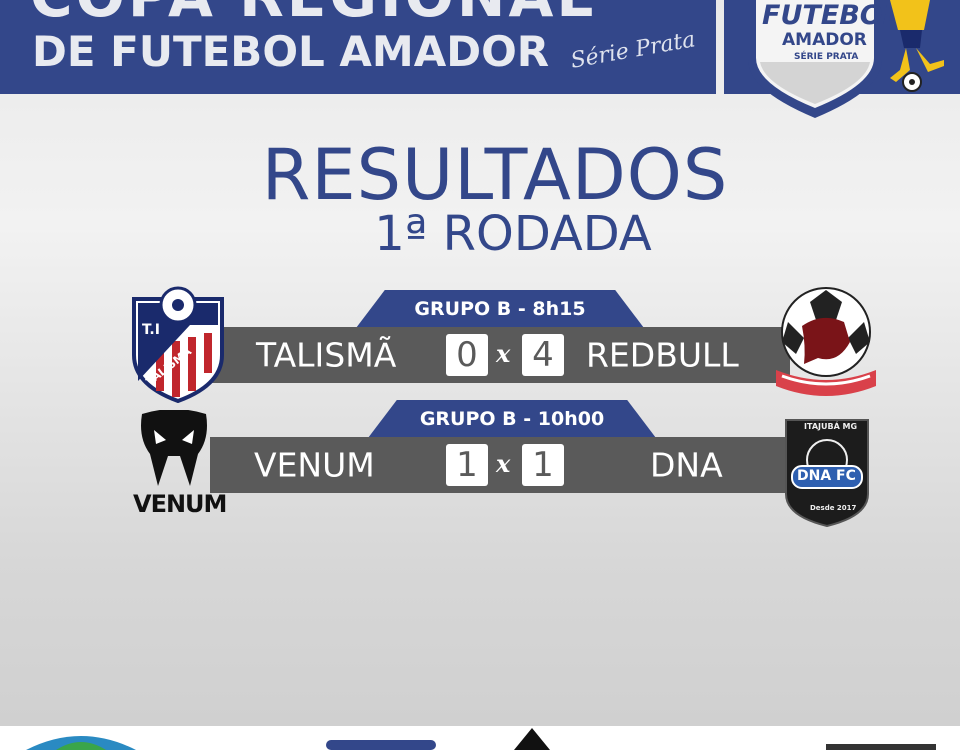 This screenshot has height=750, width=960. Describe the element at coordinates (313, 15) in the screenshot. I see `banner-title-top: COPA REGIONAL` at that location.